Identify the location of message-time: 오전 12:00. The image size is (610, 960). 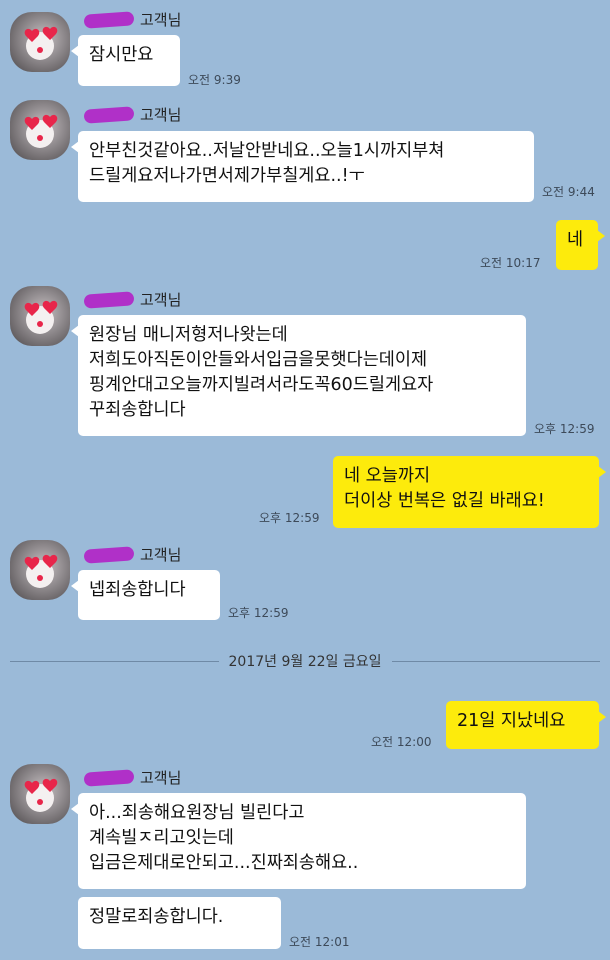
(401, 742).